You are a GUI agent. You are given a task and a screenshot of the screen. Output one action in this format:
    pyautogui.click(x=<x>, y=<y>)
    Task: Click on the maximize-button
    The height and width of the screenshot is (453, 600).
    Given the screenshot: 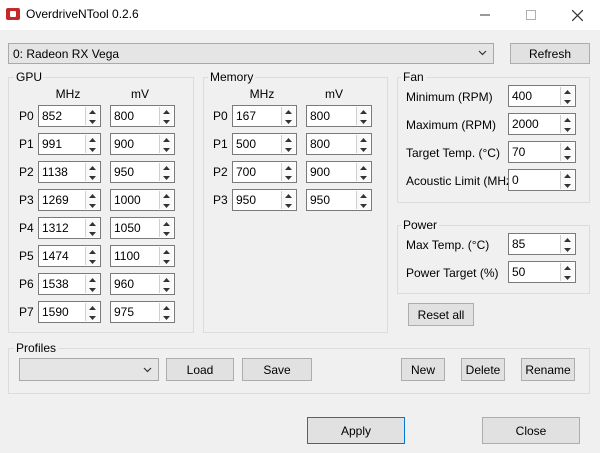 What is the action you would take?
    pyautogui.click(x=531, y=15)
    